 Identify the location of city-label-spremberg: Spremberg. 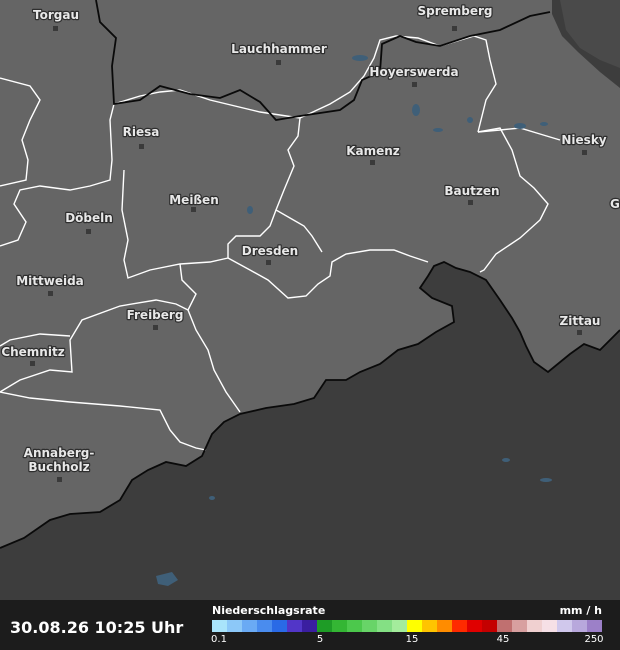
(454, 11).